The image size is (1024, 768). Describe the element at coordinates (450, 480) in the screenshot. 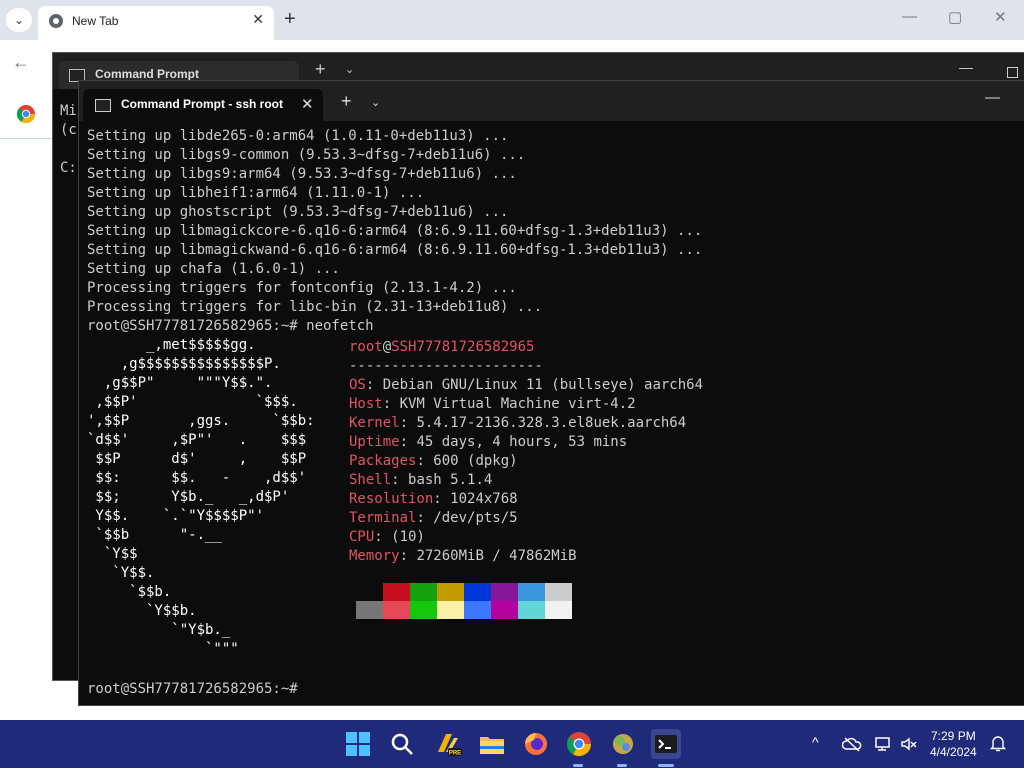

I see `info-value: bash 5.1.4` at that location.